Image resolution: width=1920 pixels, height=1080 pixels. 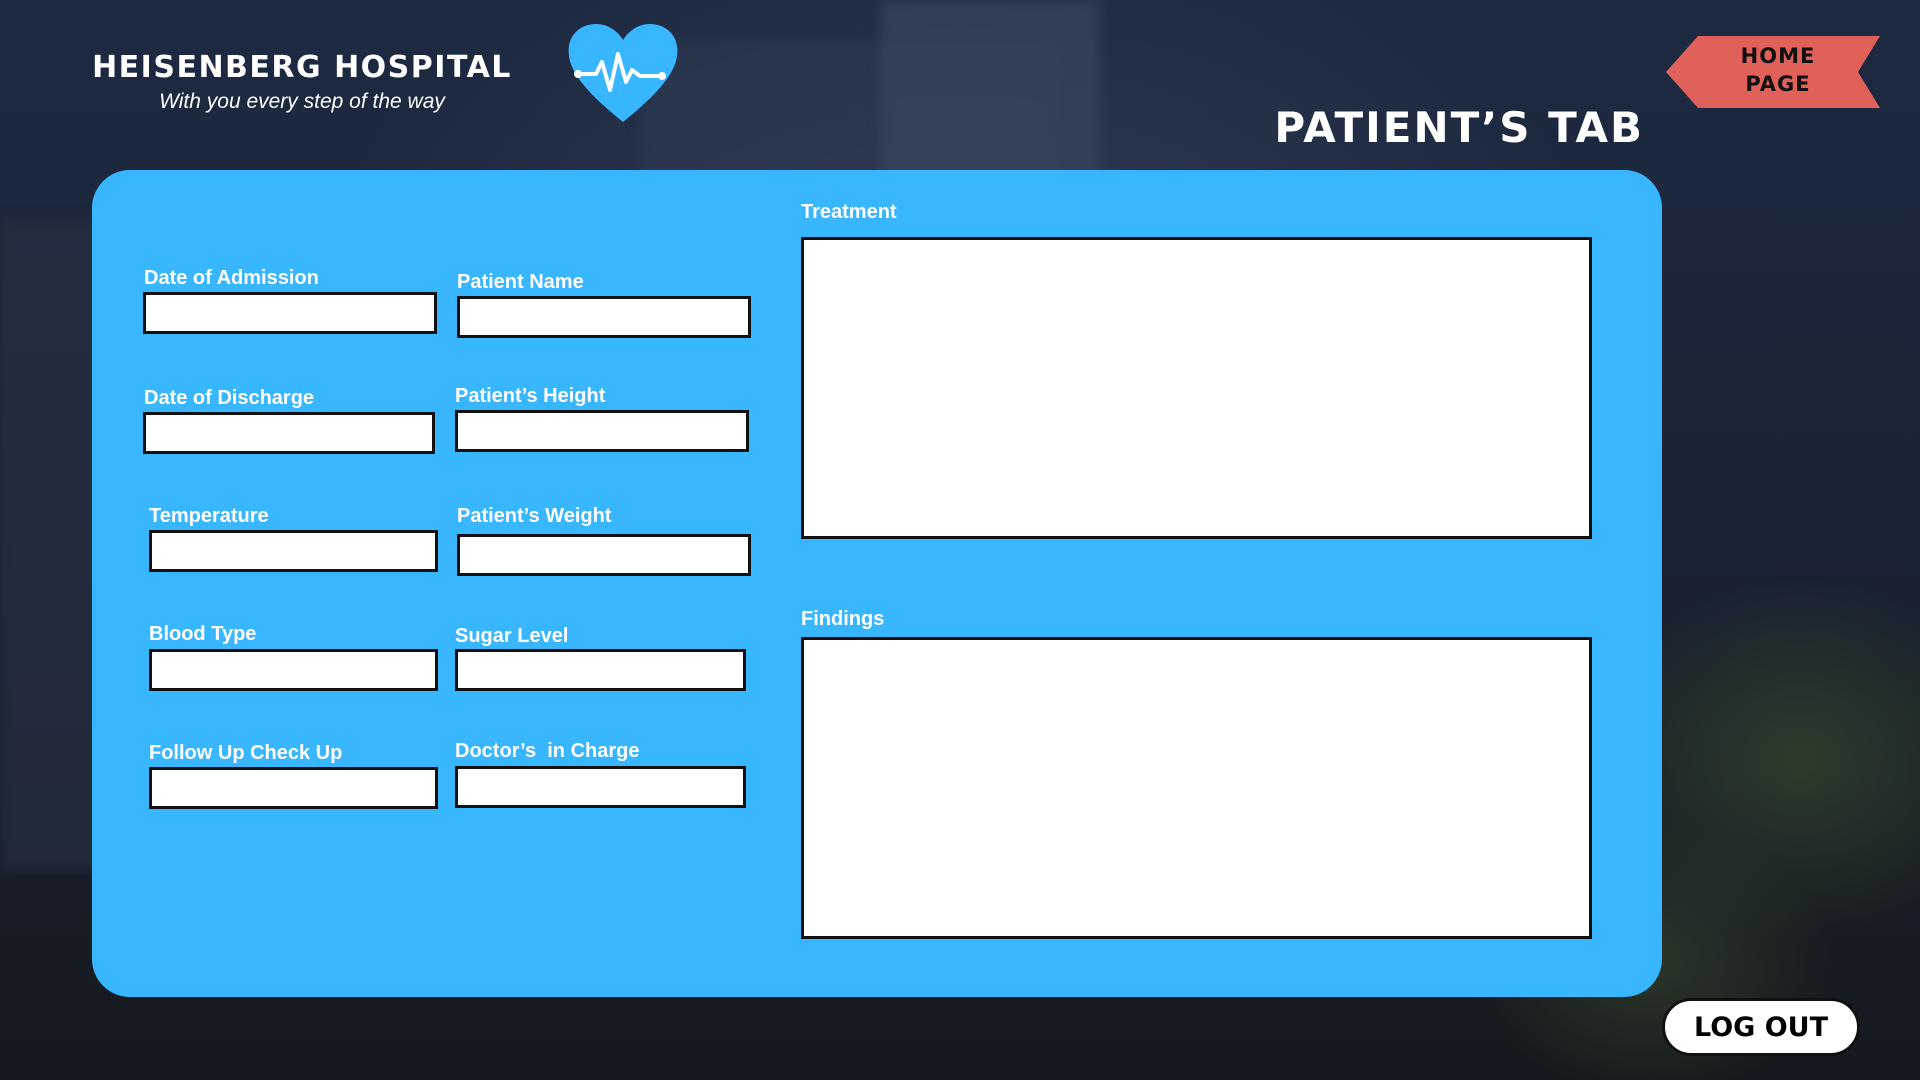 I want to click on patient-name-input, so click(x=604, y=317).